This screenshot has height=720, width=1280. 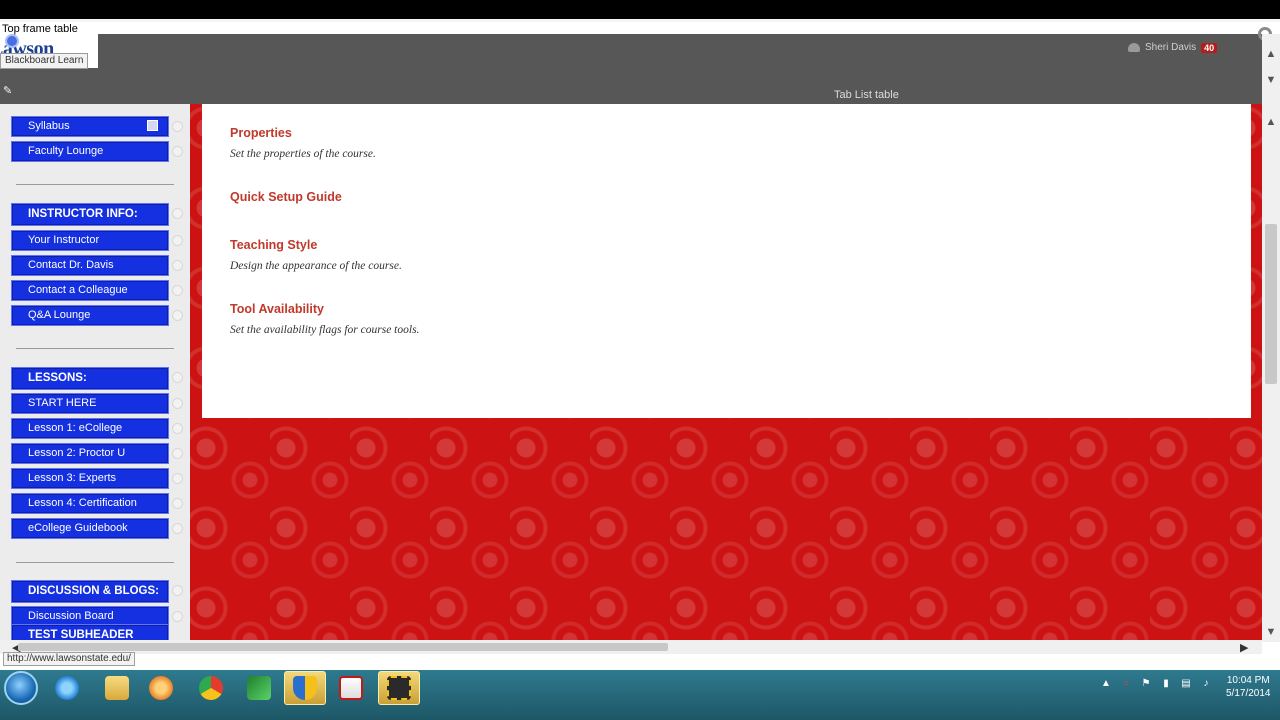 What do you see at coordinates (1134, 47) in the screenshot?
I see `user-icon` at bounding box center [1134, 47].